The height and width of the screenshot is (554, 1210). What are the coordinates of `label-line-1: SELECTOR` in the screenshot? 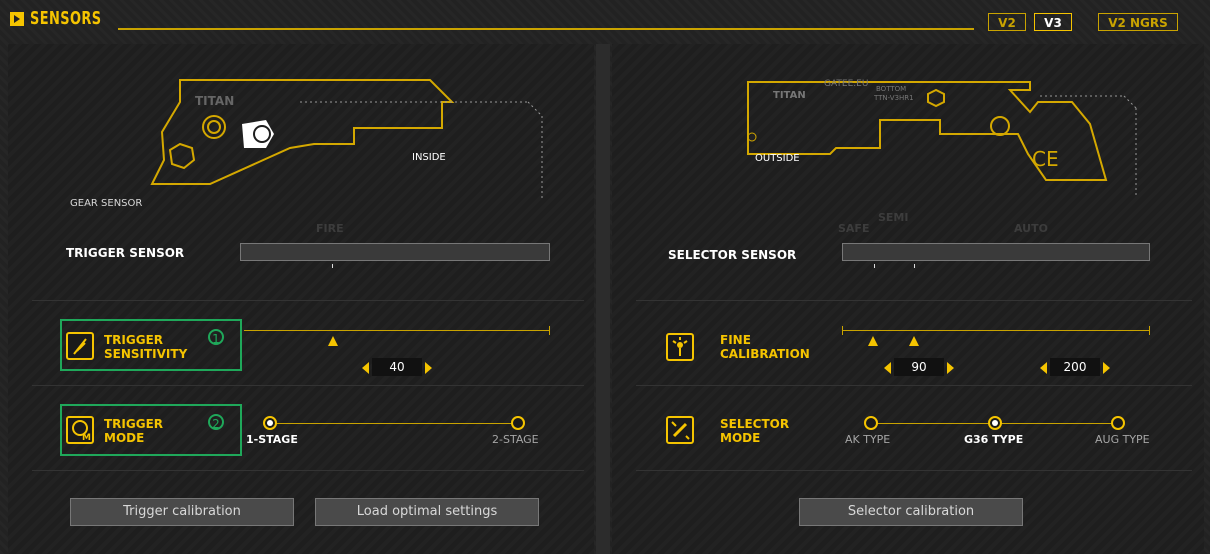 It's located at (755, 424).